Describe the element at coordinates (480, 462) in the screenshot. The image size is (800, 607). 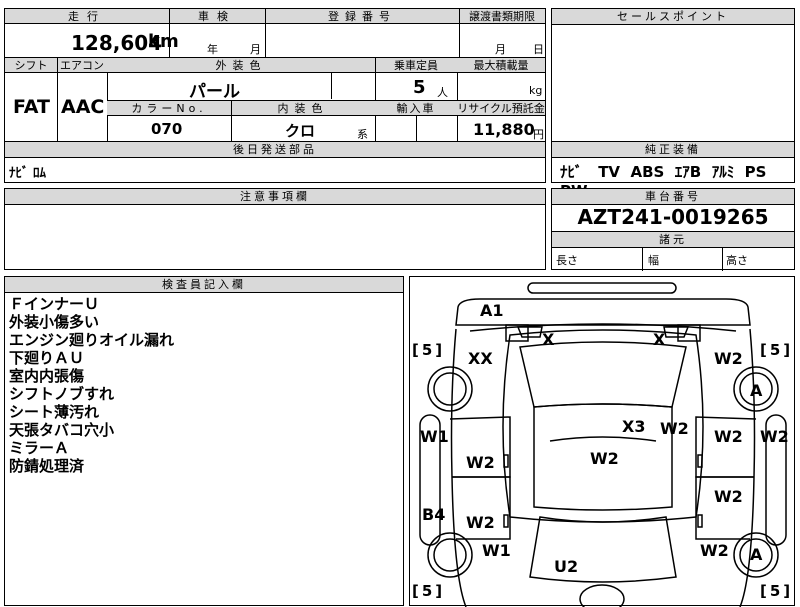
I see `mark-left-front-door: W2` at that location.